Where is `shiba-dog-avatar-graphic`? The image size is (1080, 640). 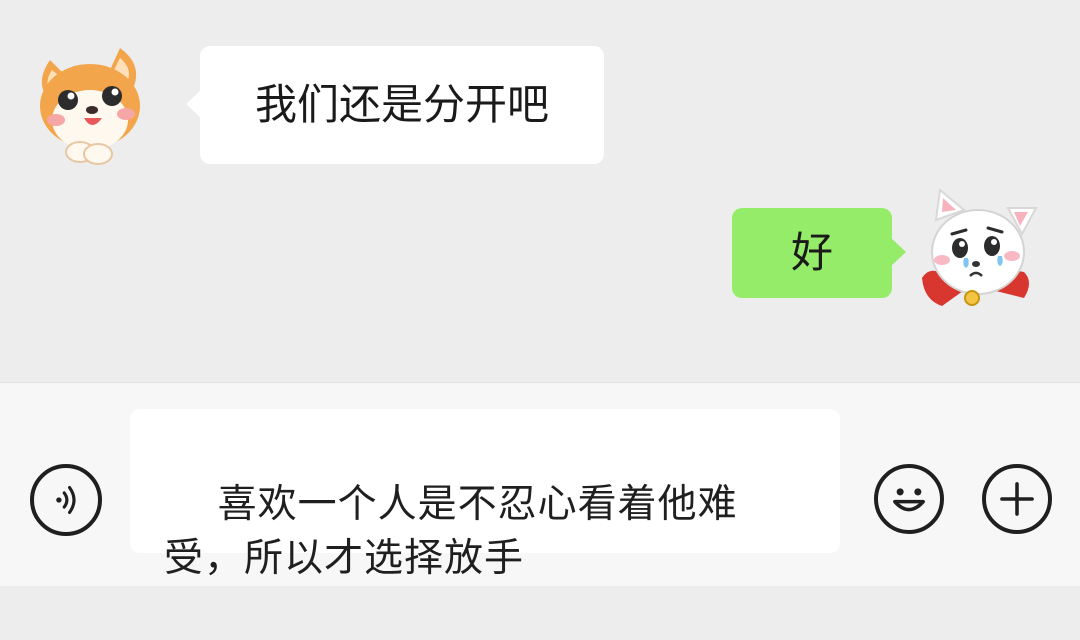
shiba-dog-avatar-graphic is located at coordinates (90, 106).